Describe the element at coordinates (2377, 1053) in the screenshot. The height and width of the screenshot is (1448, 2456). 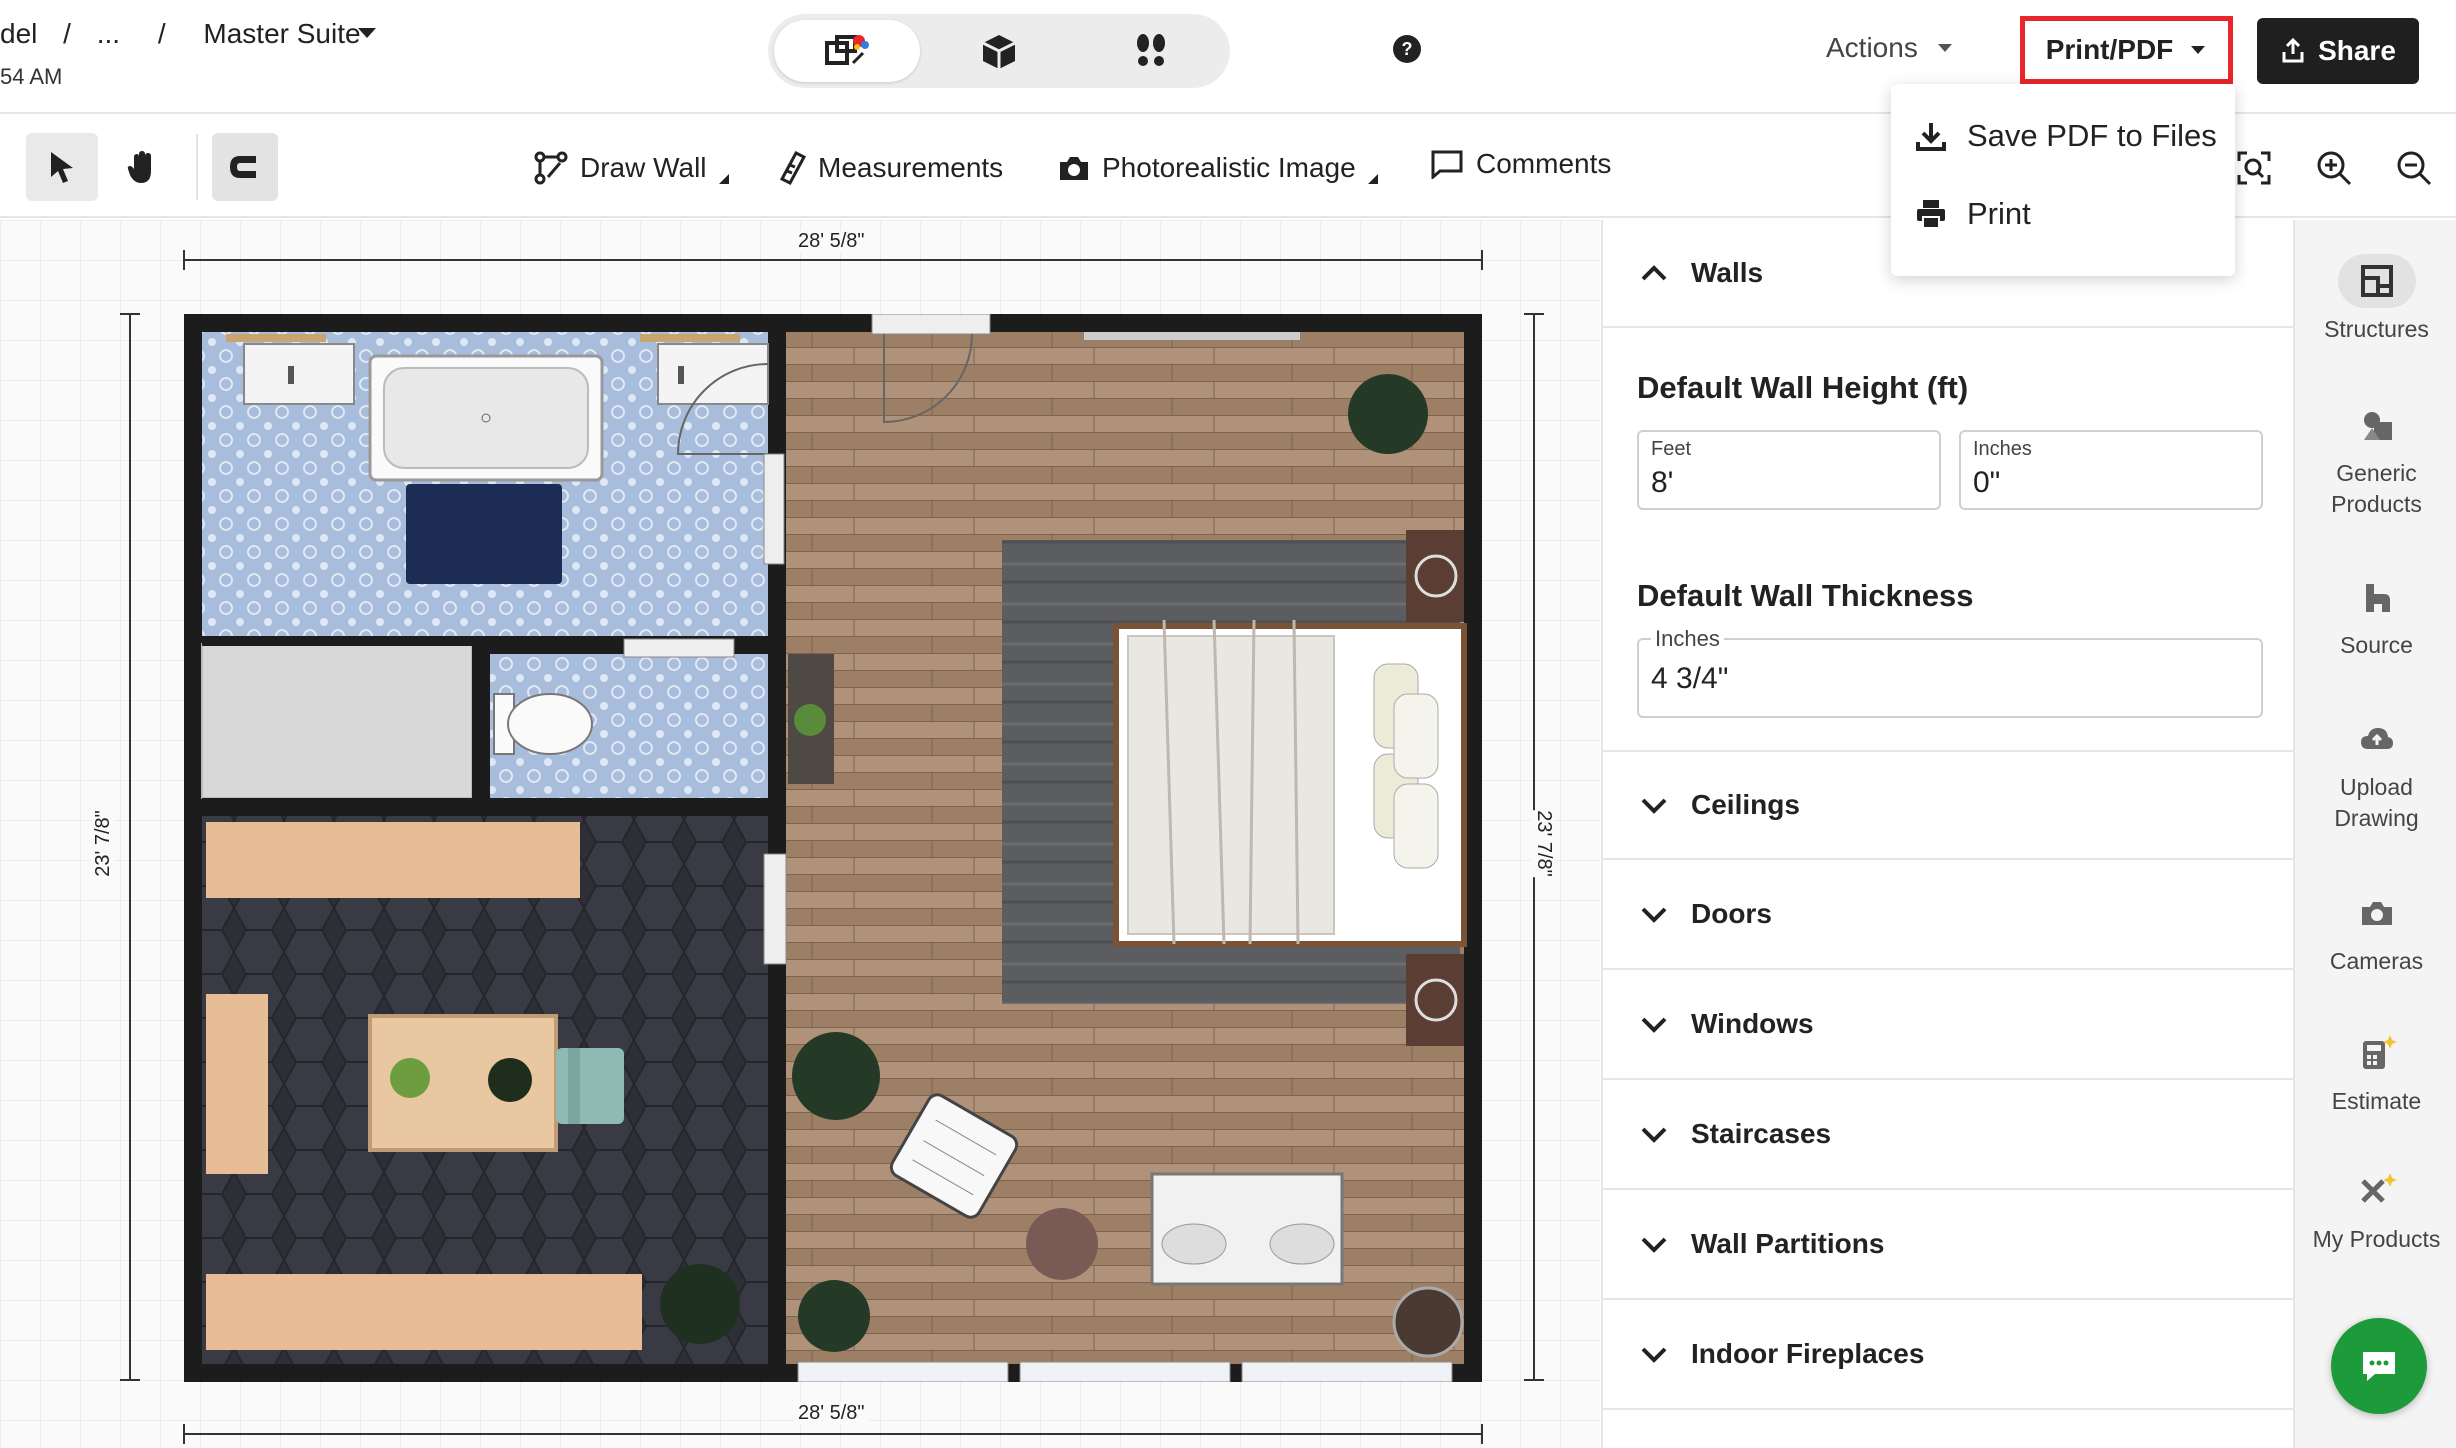
I see `calculator-icon` at that location.